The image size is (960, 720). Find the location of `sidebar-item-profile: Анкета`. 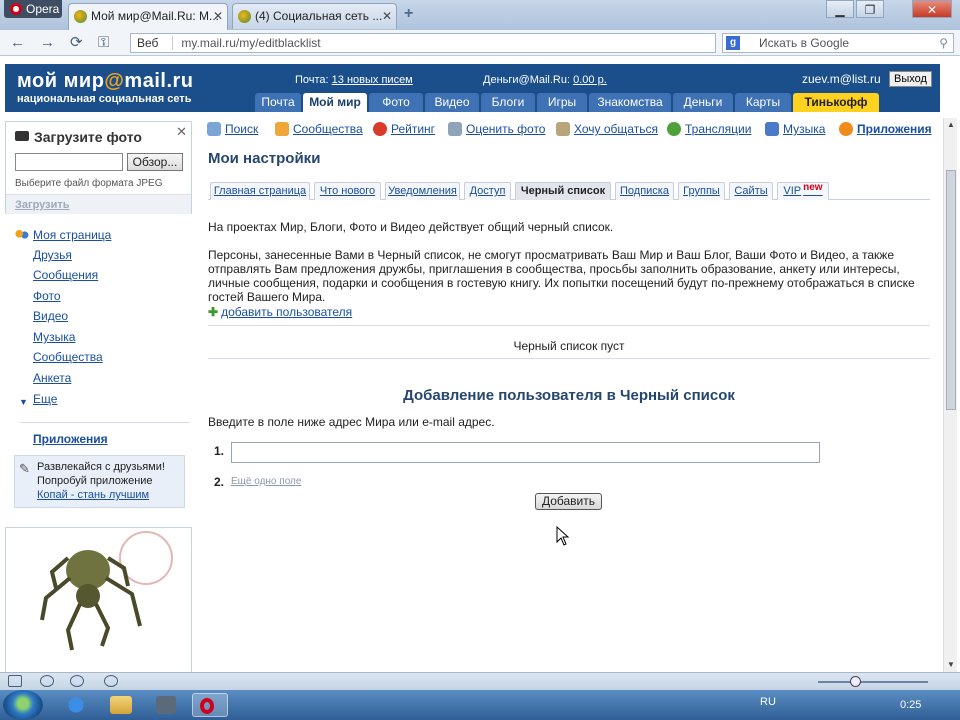

sidebar-item-profile: Анкета is located at coordinates (52, 378).